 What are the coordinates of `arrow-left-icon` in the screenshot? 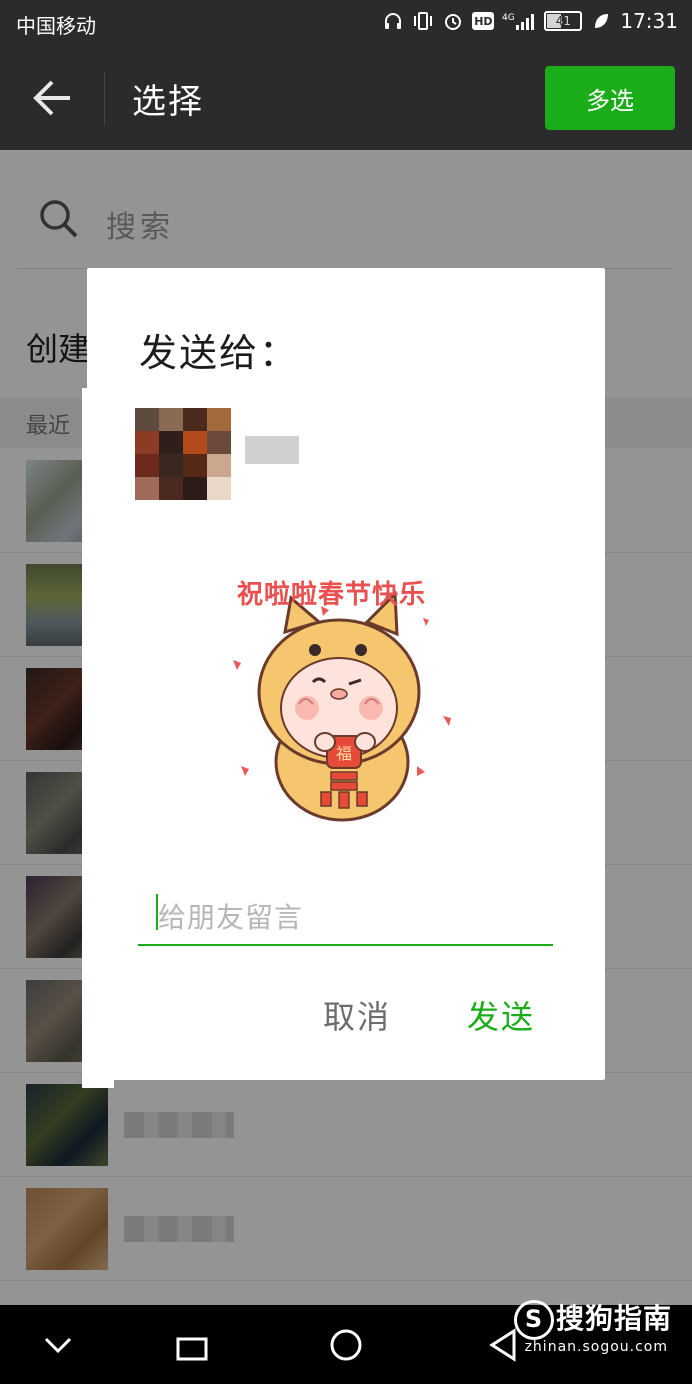 It's located at (51, 98).